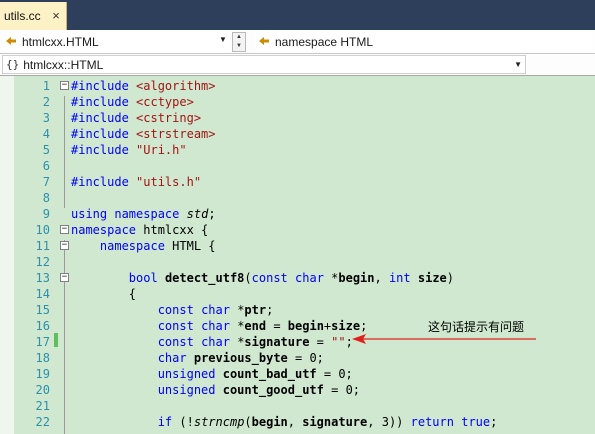  Describe the element at coordinates (140, 230) in the screenshot. I see `code-text: namespace htmlcxx {` at that location.